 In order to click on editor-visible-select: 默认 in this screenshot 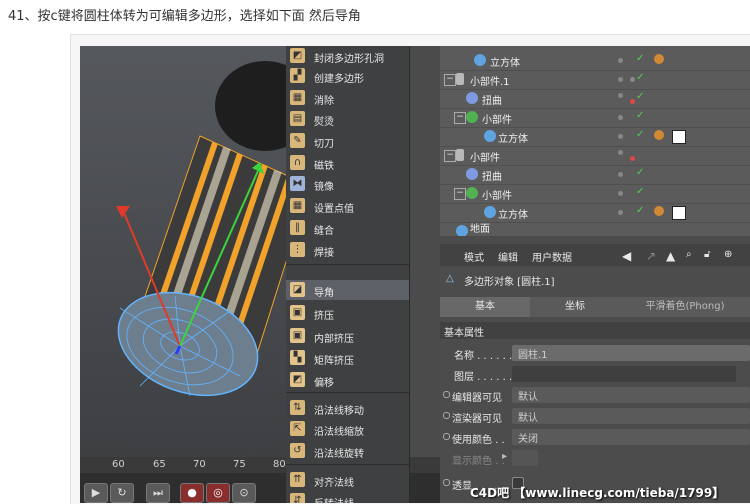, I will do `click(631, 395)`.